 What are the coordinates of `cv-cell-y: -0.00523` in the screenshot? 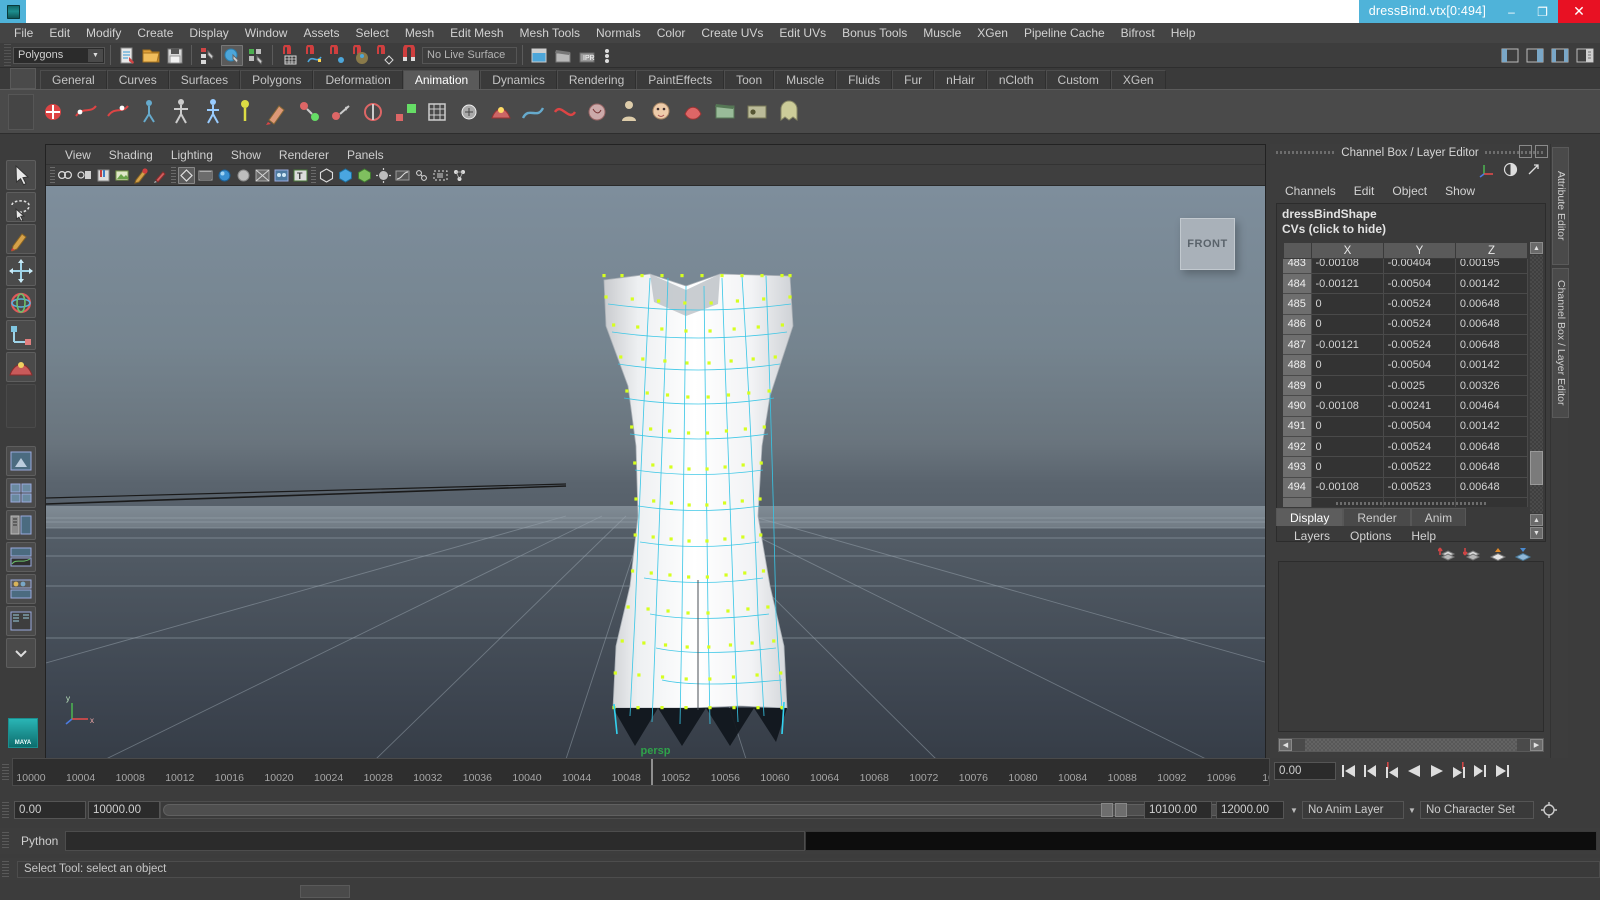 It's located at (1419, 488).